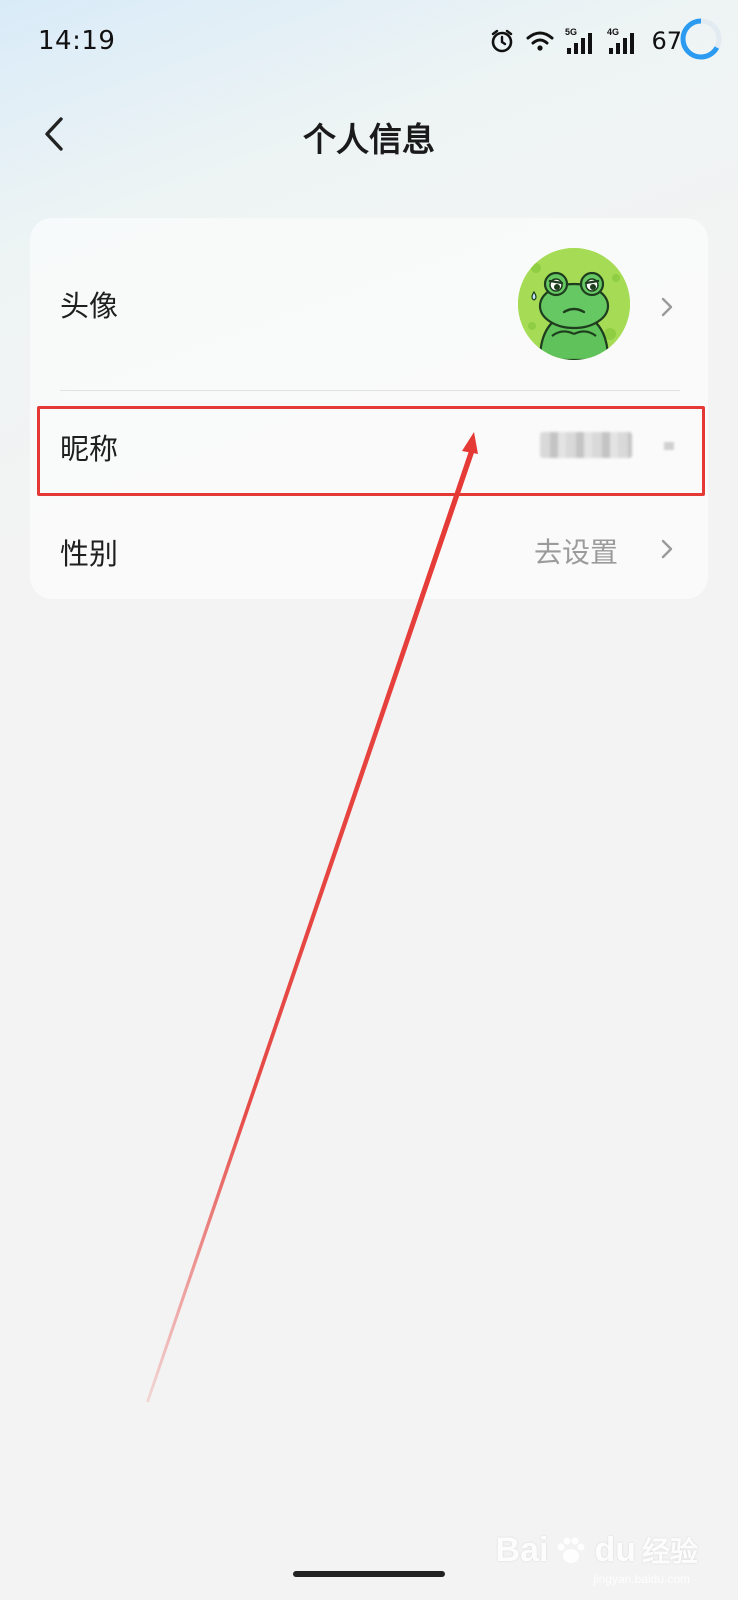 This screenshot has height=1600, width=738. Describe the element at coordinates (575, 552) in the screenshot. I see `gender-value: 去设置` at that location.